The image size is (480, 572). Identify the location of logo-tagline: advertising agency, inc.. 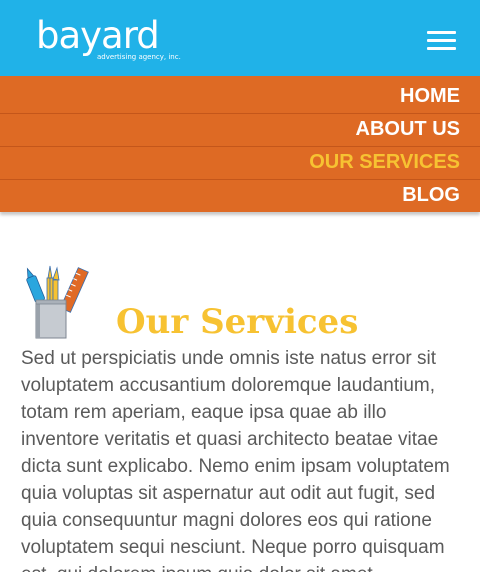
(139, 57).